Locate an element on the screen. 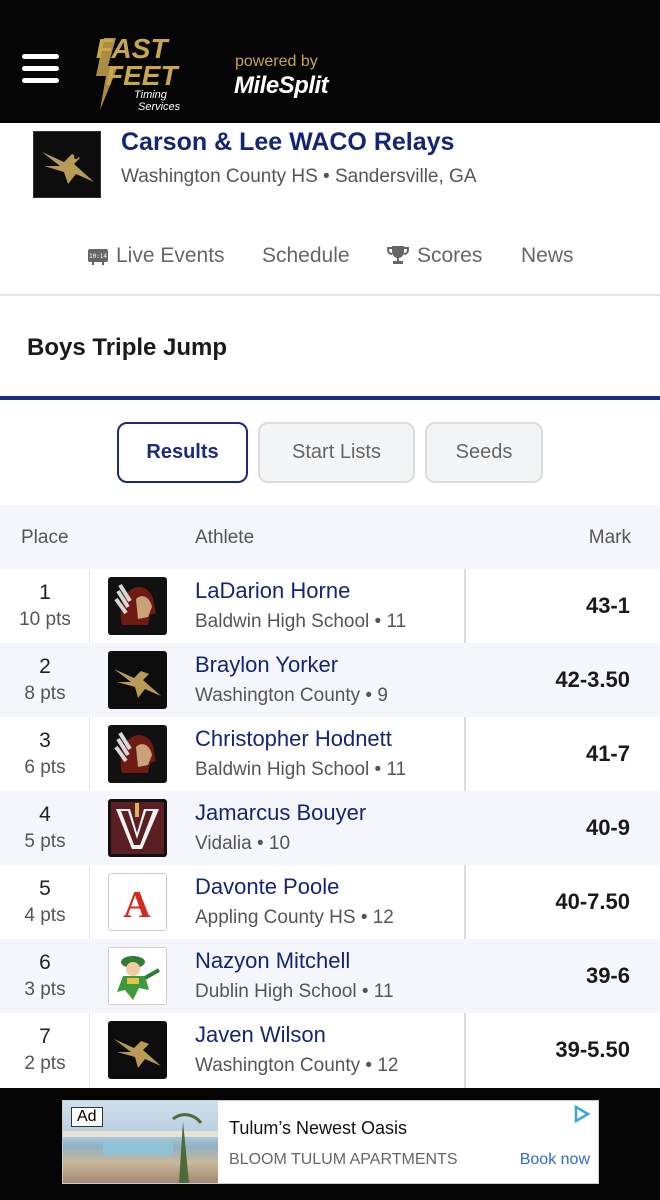 This screenshot has width=660, height=1200. athlete-mark: 39-5.50 is located at coordinates (592, 1049).